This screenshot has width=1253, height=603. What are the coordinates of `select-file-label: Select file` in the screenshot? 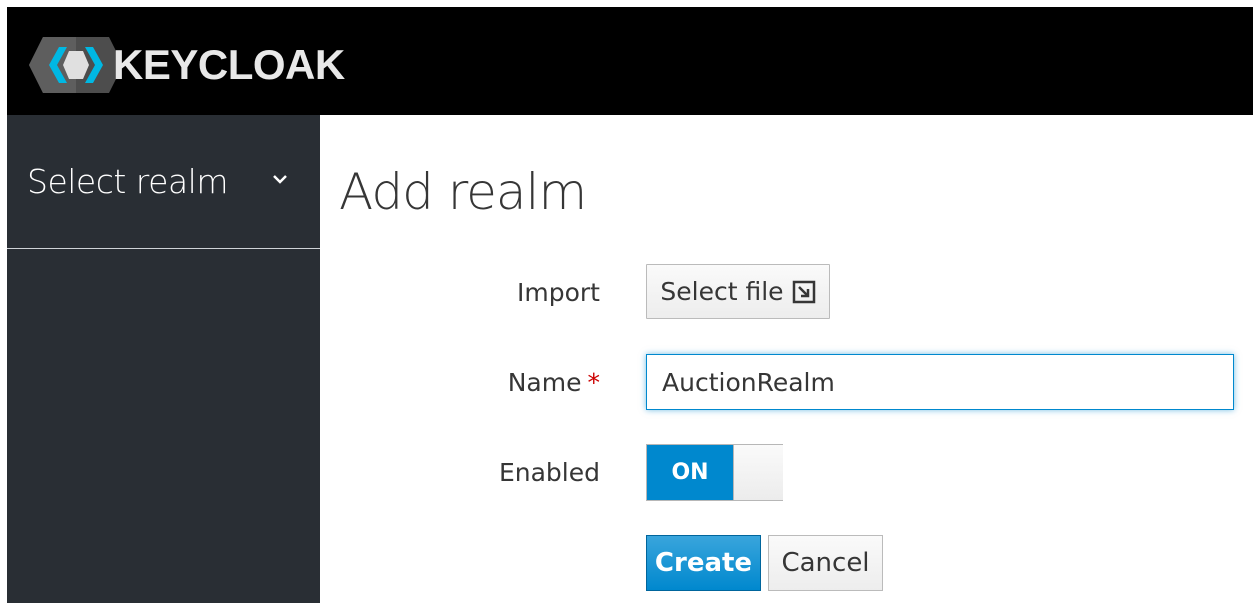 It's located at (722, 291).